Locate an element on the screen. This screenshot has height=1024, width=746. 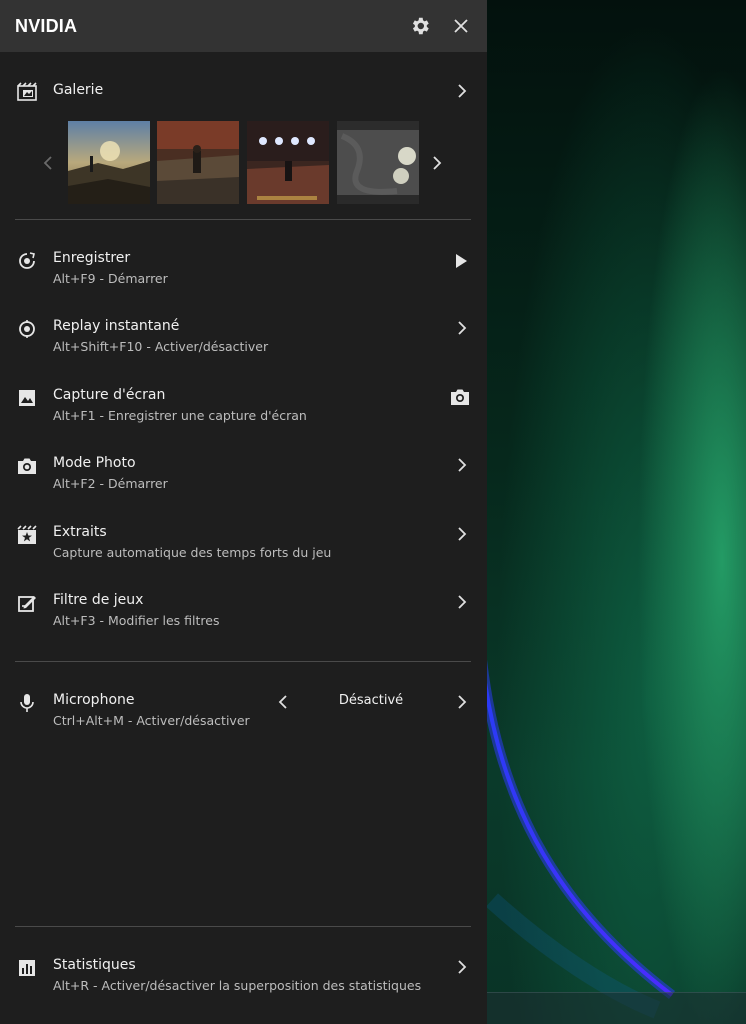
taskbar is located at coordinates (616, 1008).